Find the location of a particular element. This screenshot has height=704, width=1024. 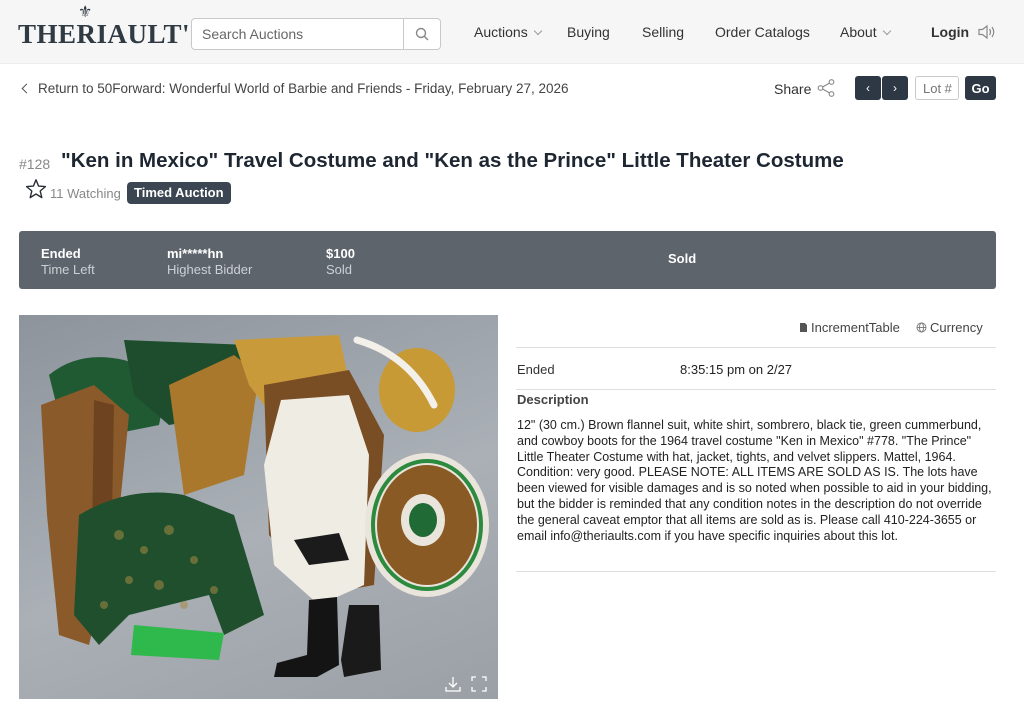

highest-bidder-value: mi*****hn is located at coordinates (195, 253).